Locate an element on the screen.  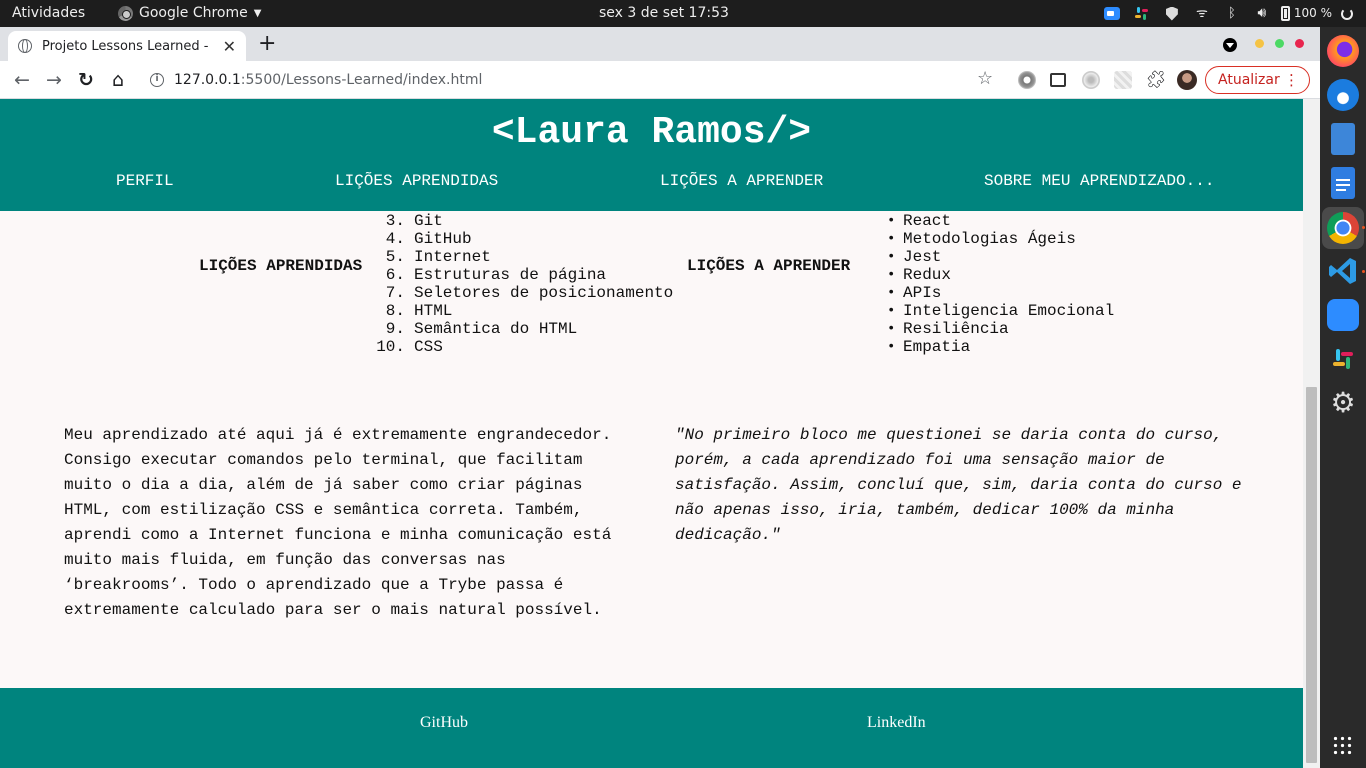
tab-search-icon is located at coordinates (1230, 45).